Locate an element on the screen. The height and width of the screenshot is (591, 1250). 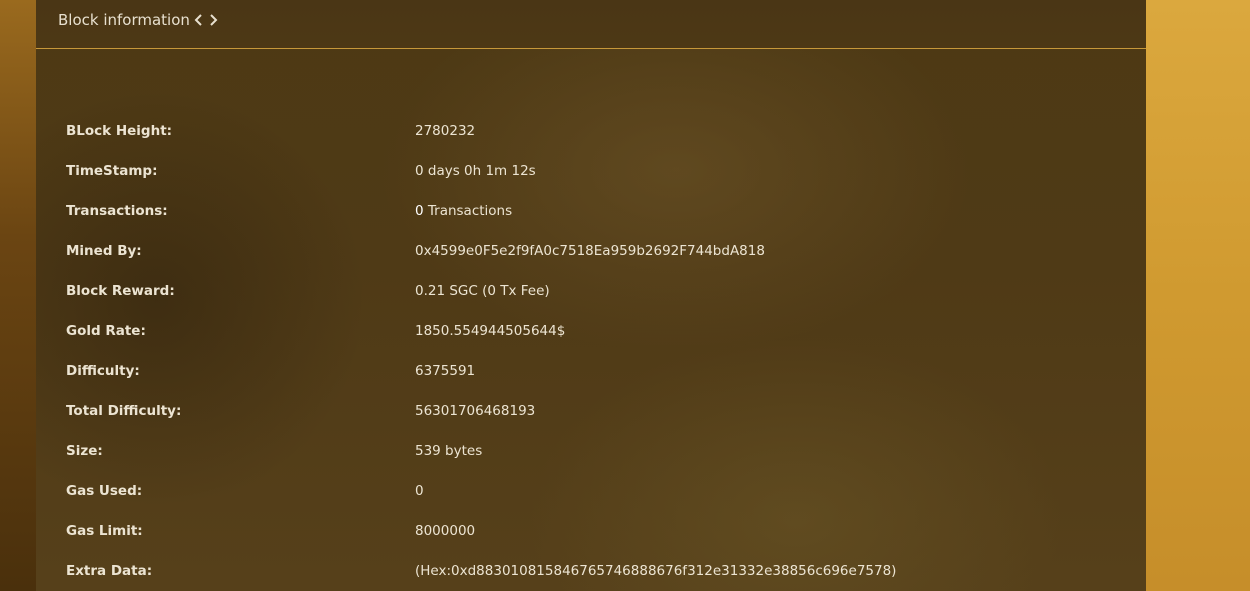
size-label: Size: is located at coordinates (84, 451).